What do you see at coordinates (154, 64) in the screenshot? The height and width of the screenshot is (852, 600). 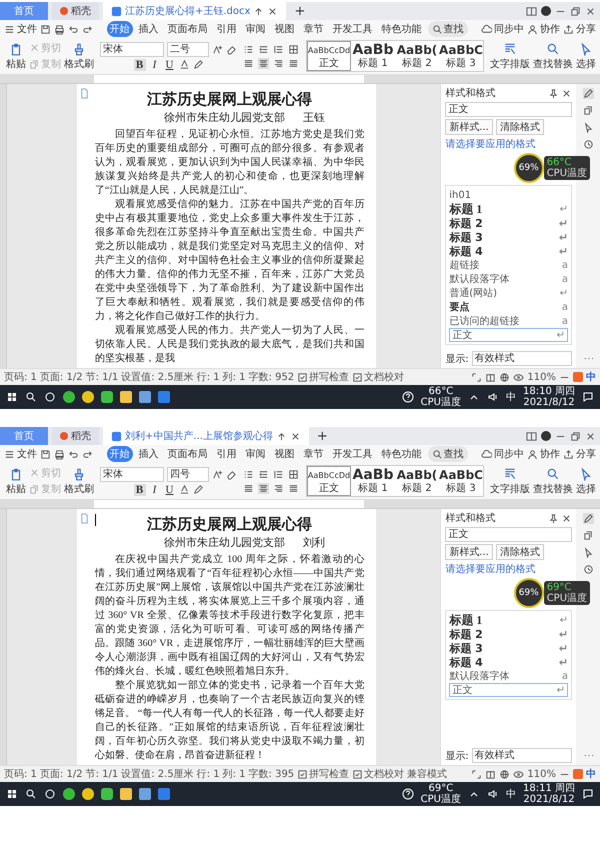 I see `format-button: I` at bounding box center [154, 64].